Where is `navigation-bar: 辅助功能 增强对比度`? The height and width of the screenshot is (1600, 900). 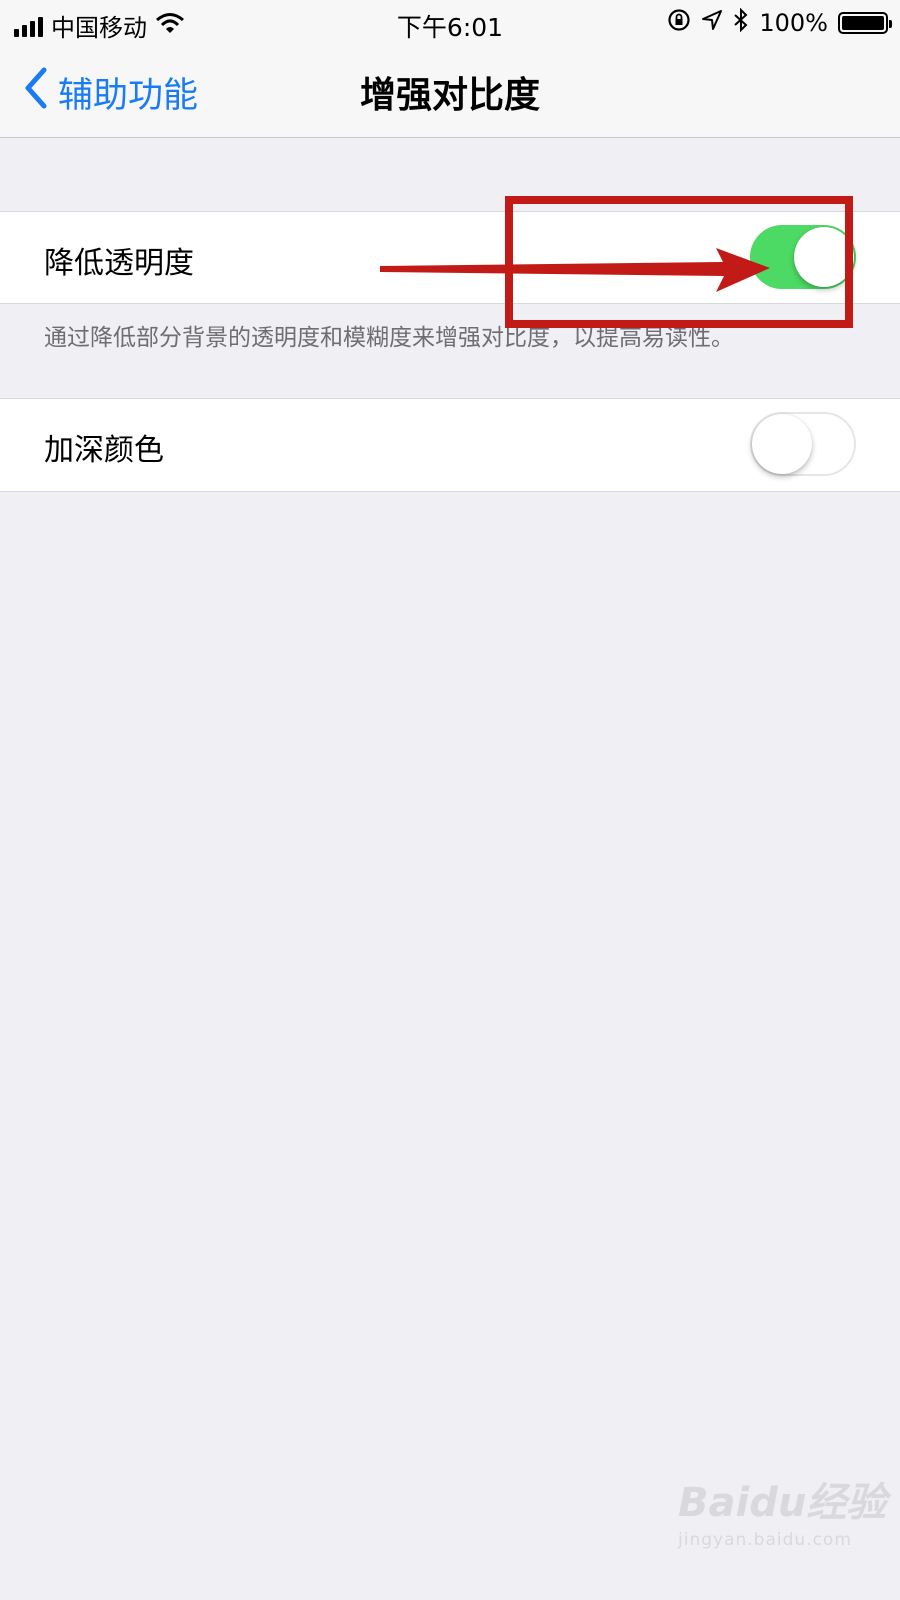
navigation-bar: 辅助功能 增强对比度 is located at coordinates (450, 92).